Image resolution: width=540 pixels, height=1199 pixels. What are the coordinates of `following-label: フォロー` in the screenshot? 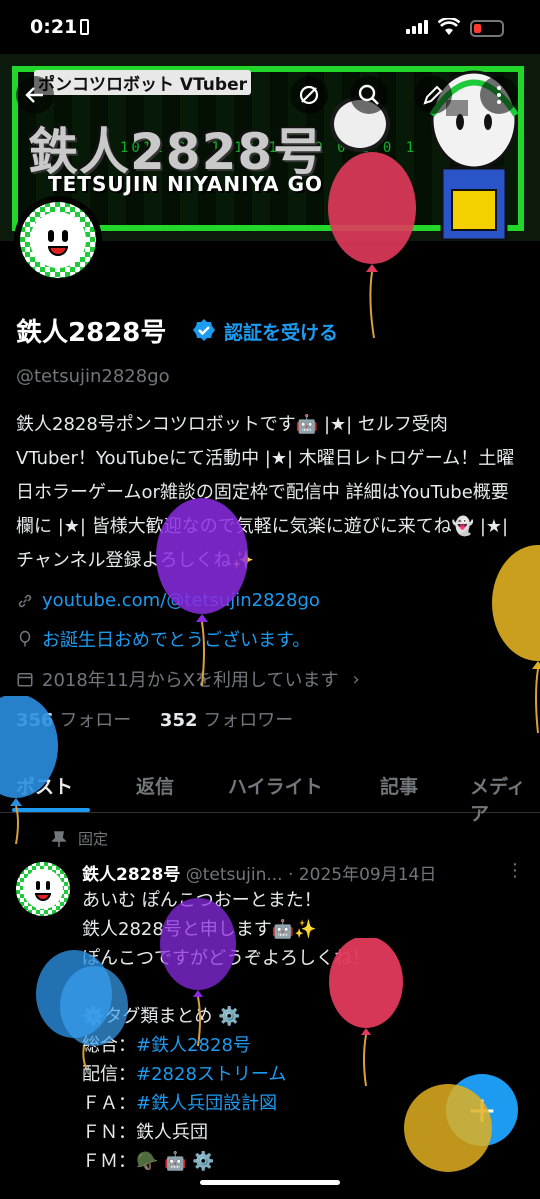 It's located at (95, 720).